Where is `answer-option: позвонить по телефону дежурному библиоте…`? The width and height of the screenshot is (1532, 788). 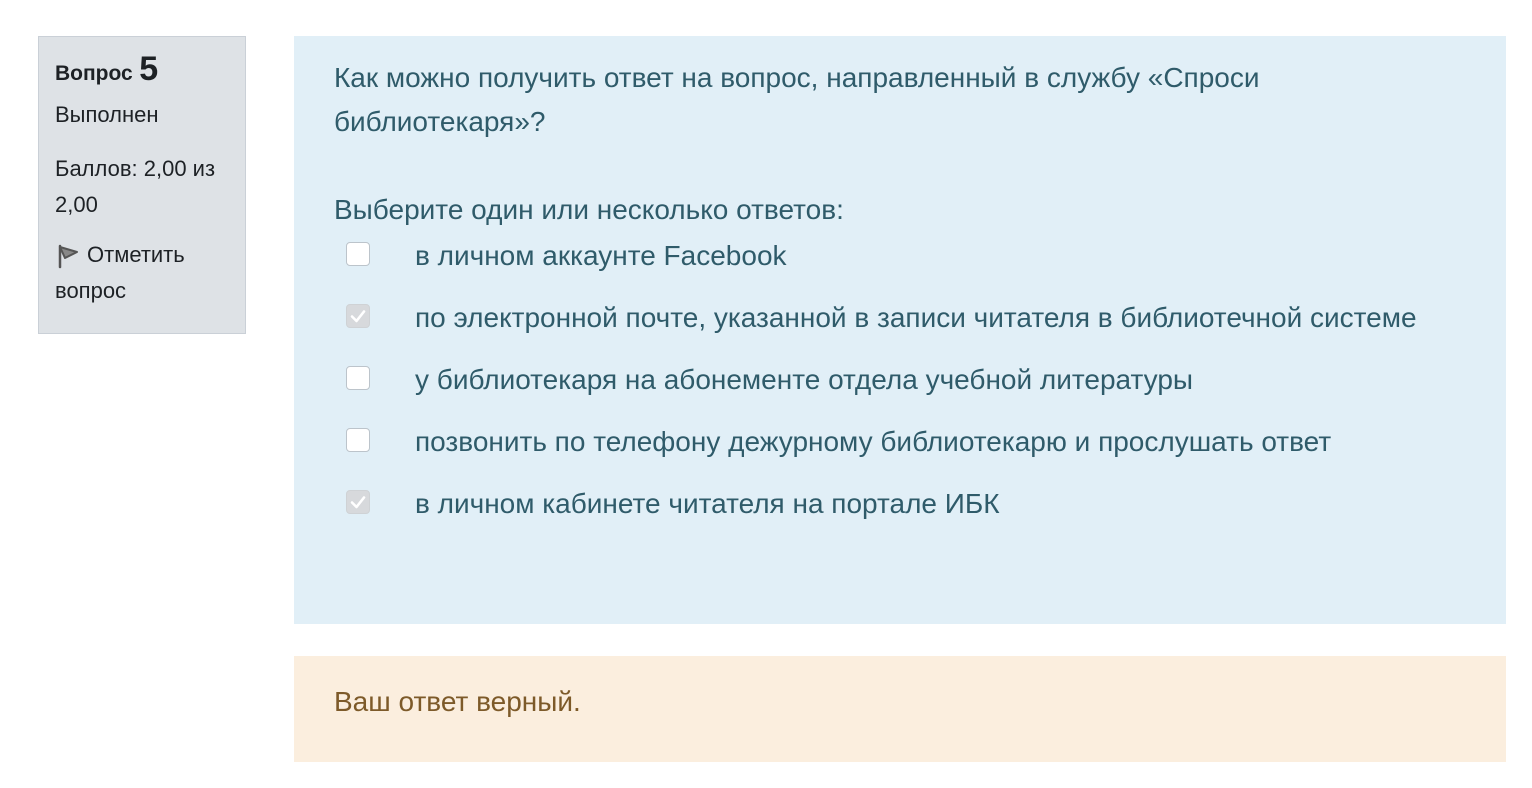
answer-option: позвонить по телефону дежурному библиоте… is located at coordinates (900, 442).